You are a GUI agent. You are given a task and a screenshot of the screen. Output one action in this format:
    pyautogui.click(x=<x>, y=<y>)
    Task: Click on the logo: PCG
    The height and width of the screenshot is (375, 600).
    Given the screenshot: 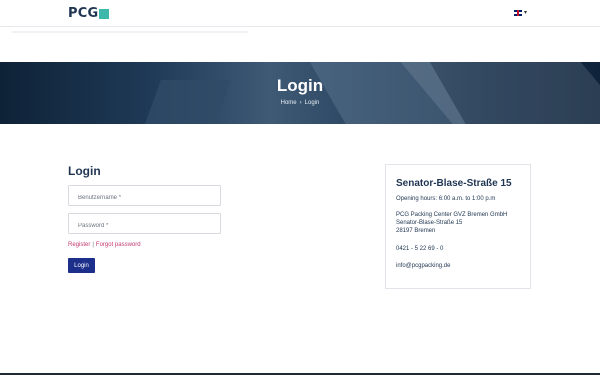 What is the action you would take?
    pyautogui.click(x=89, y=13)
    